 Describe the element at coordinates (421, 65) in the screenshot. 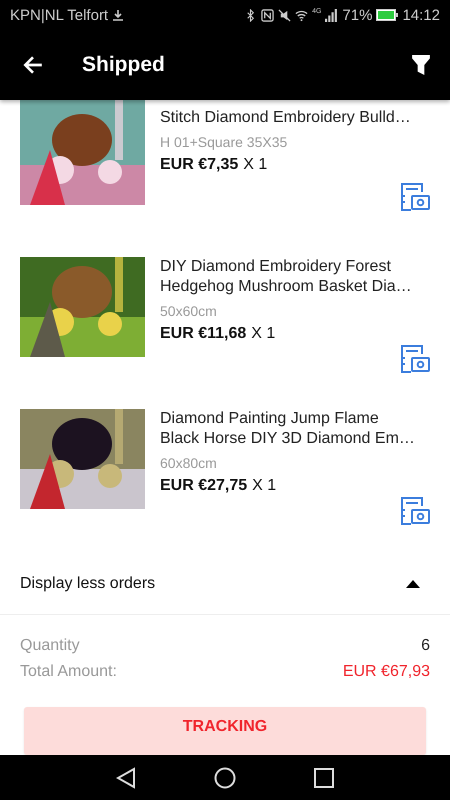

I see `filter-button` at that location.